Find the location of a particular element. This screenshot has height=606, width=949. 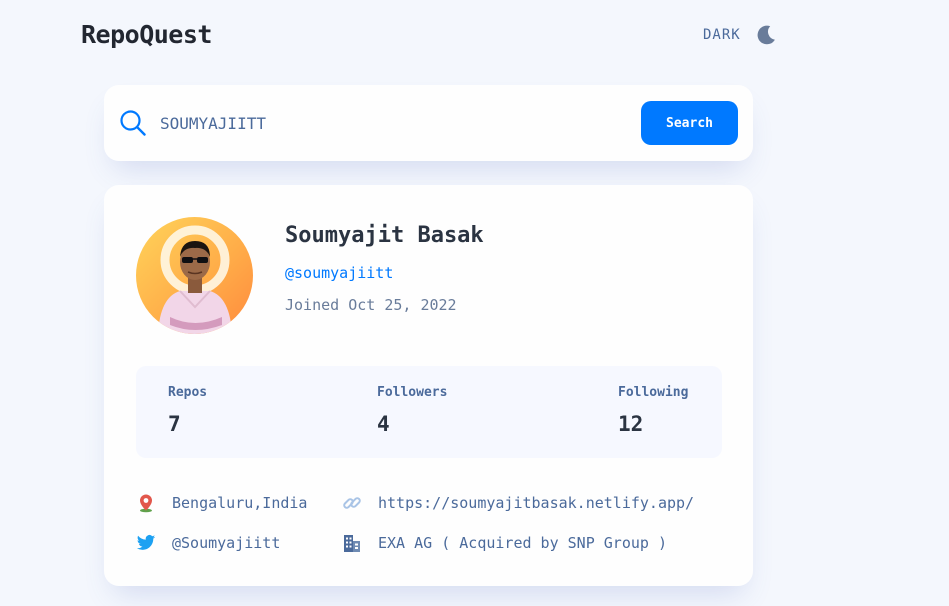

stat-repos: Repos 7 is located at coordinates (187, 410).